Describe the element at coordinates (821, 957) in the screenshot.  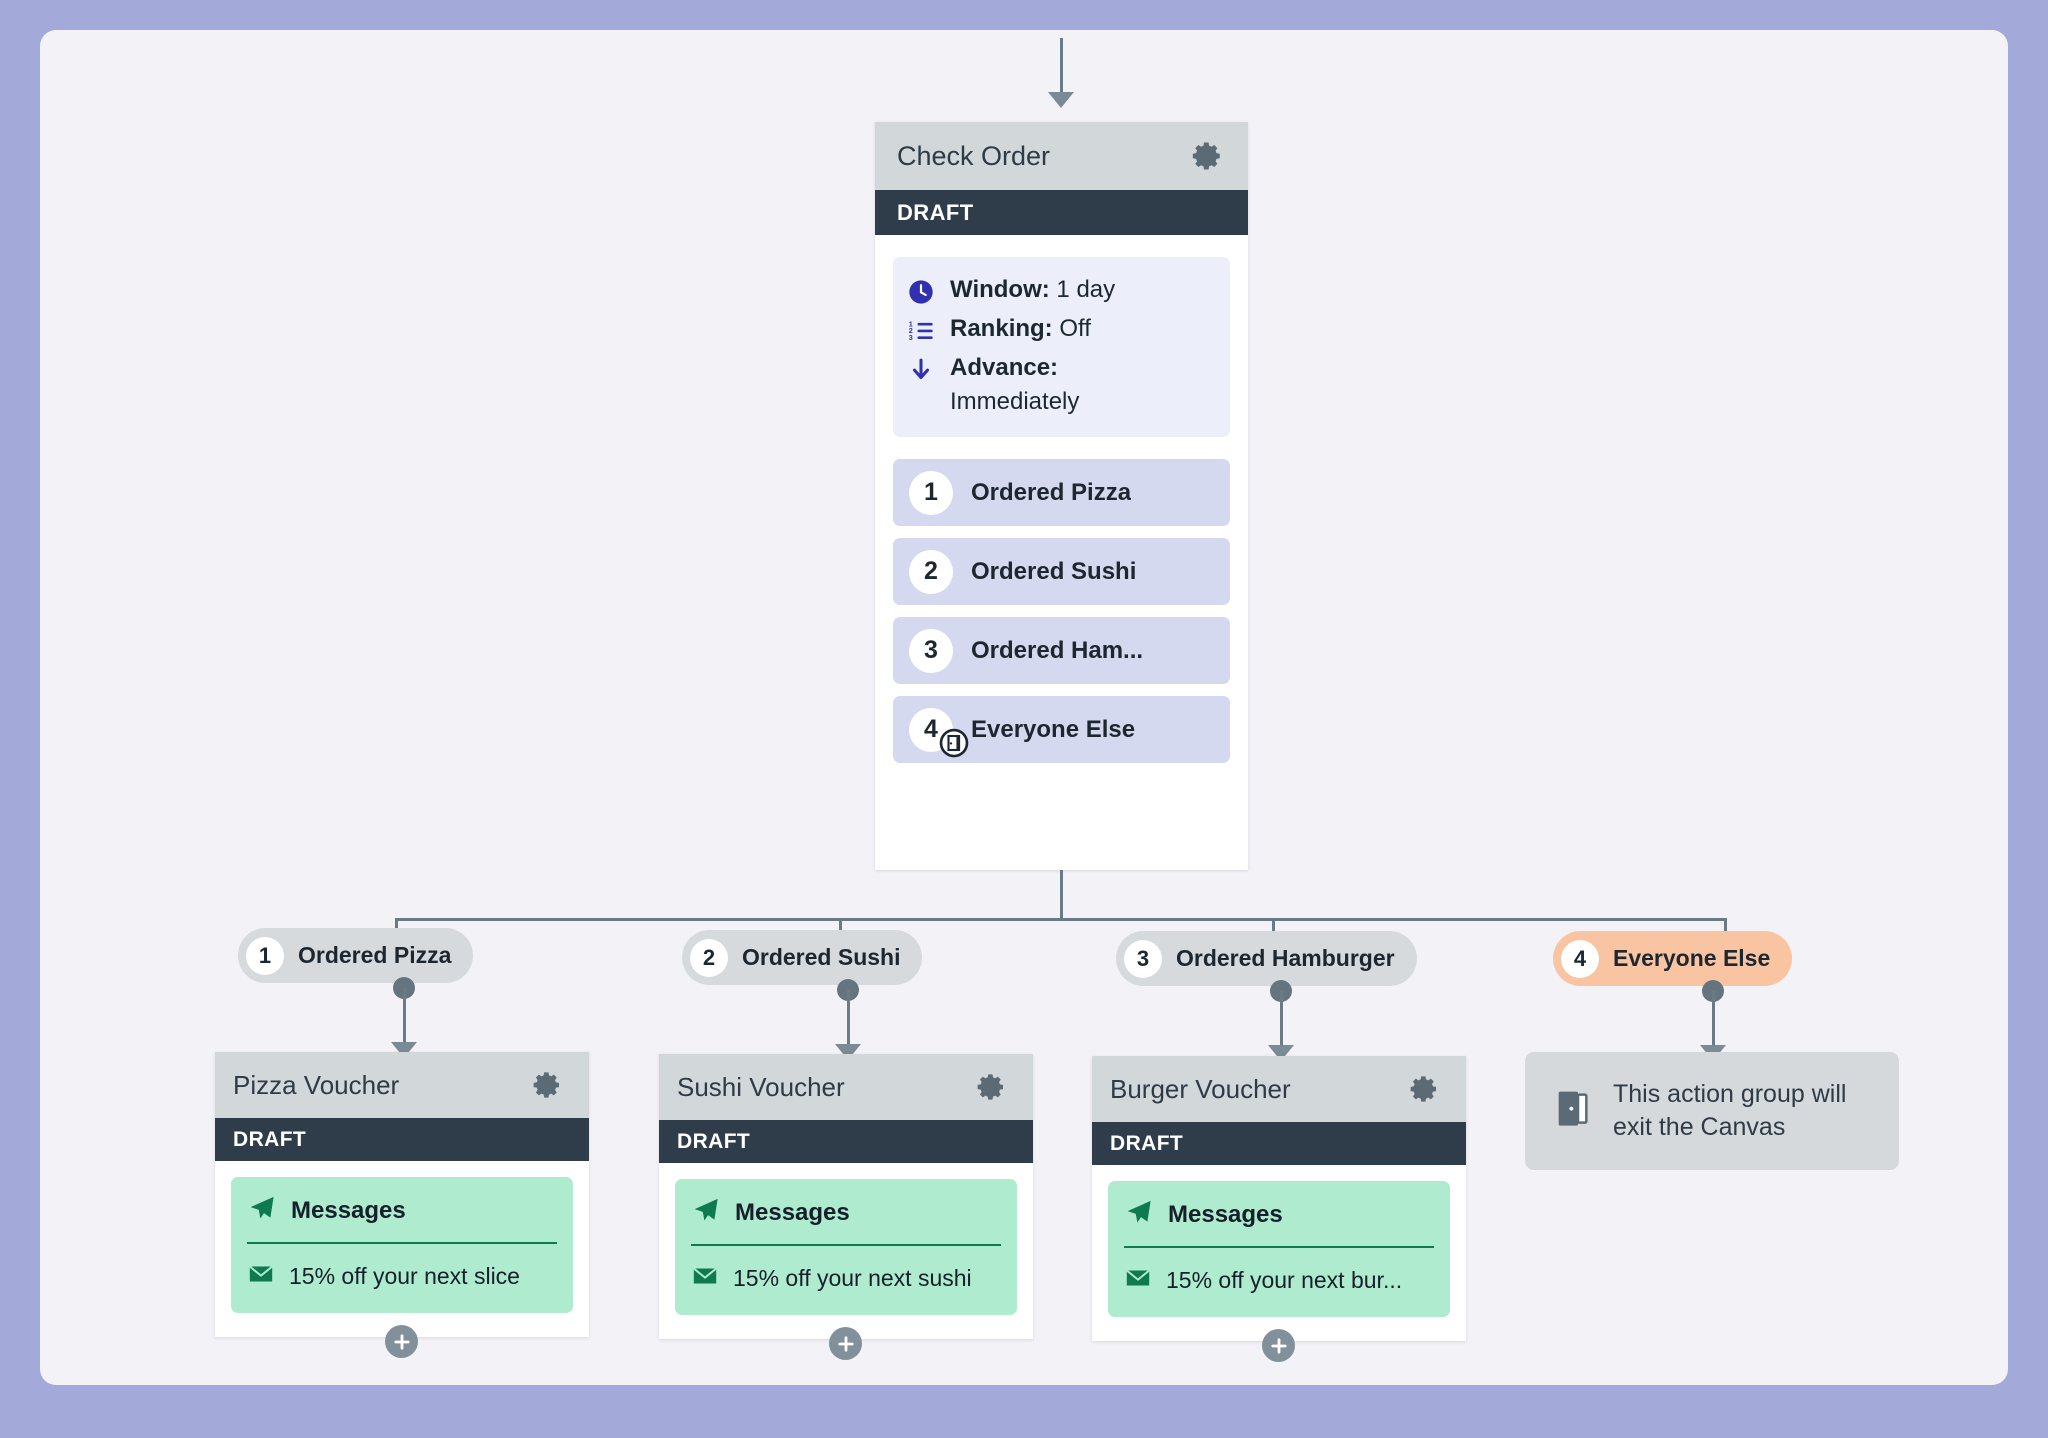
I see `branch-pill-label: Ordered Sushi` at that location.